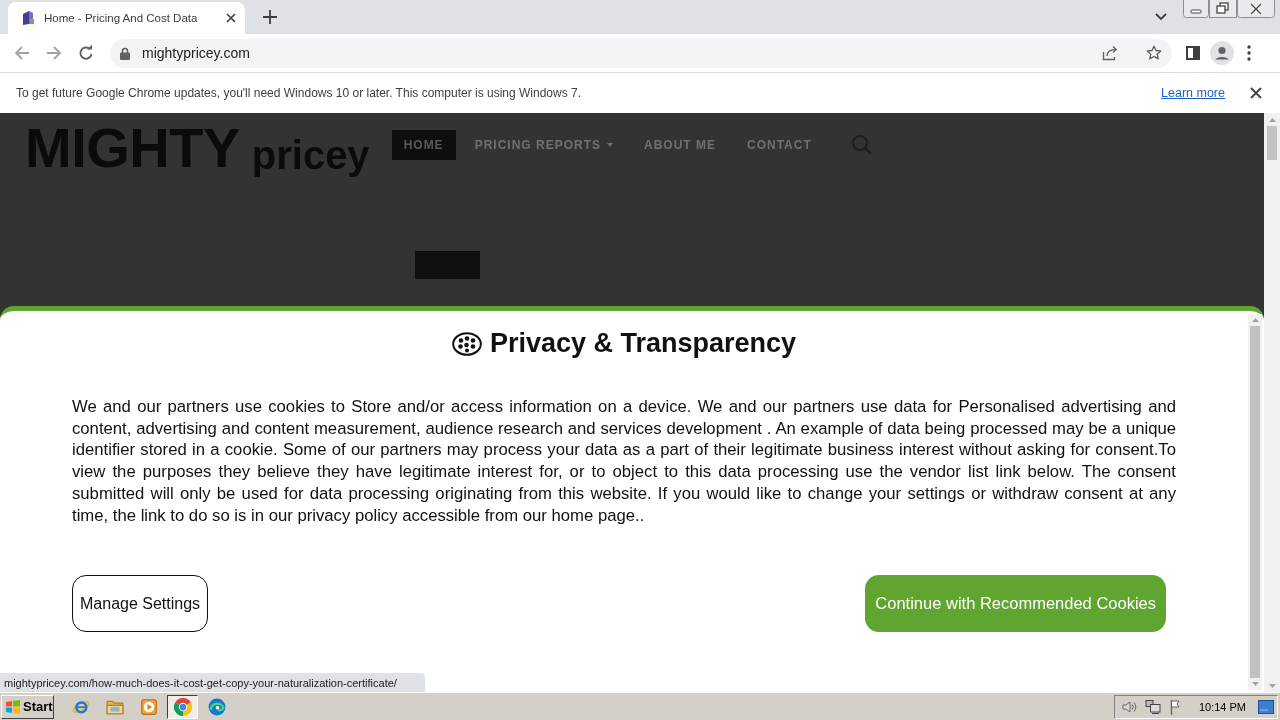  What do you see at coordinates (22, 53) in the screenshot?
I see `back-arrow-icon` at bounding box center [22, 53].